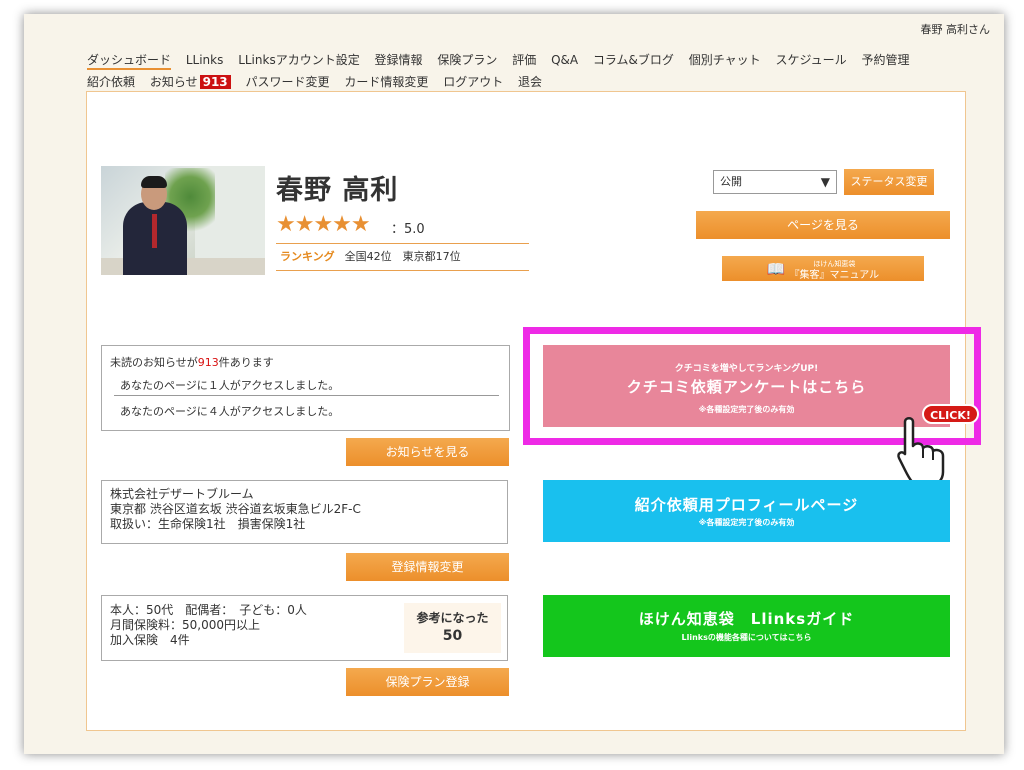 The height and width of the screenshot is (770, 1024). Describe the element at coordinates (473, 82) in the screenshot. I see `nav-logout: ログアウト` at that location.